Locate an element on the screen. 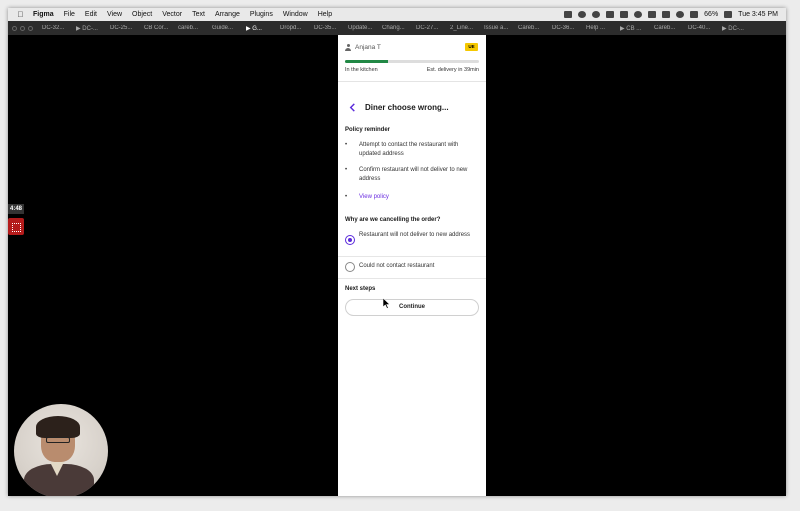 This screenshot has height=511, width=800. view-policy-link: View policy is located at coordinates (419, 197).